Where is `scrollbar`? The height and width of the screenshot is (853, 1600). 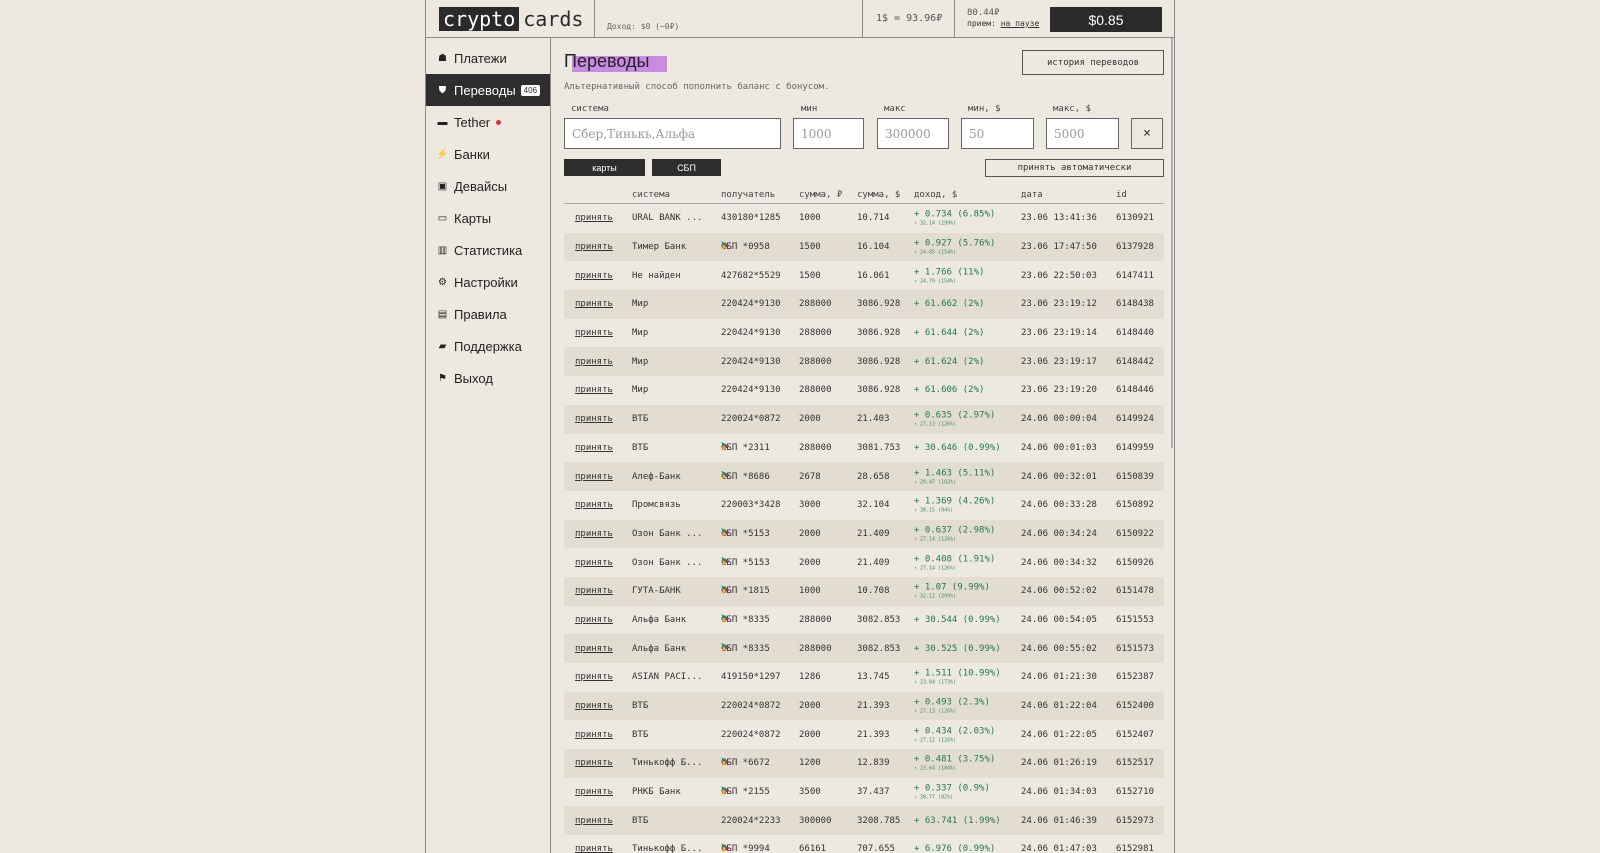 scrollbar is located at coordinates (1172, 243).